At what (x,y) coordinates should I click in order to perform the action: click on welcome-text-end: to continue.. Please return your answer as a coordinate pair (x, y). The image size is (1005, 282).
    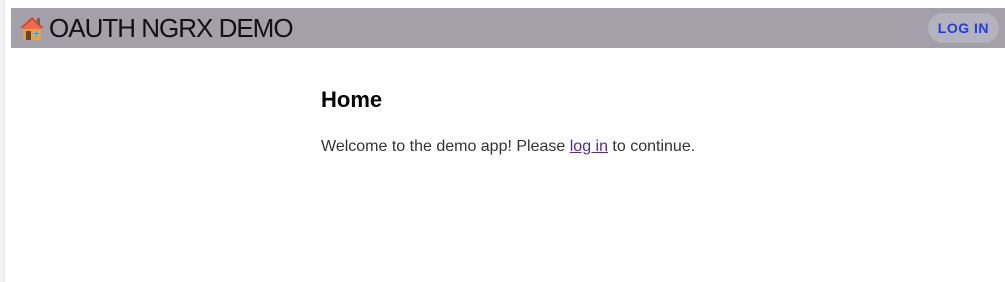
    Looking at the image, I should click on (651, 146).